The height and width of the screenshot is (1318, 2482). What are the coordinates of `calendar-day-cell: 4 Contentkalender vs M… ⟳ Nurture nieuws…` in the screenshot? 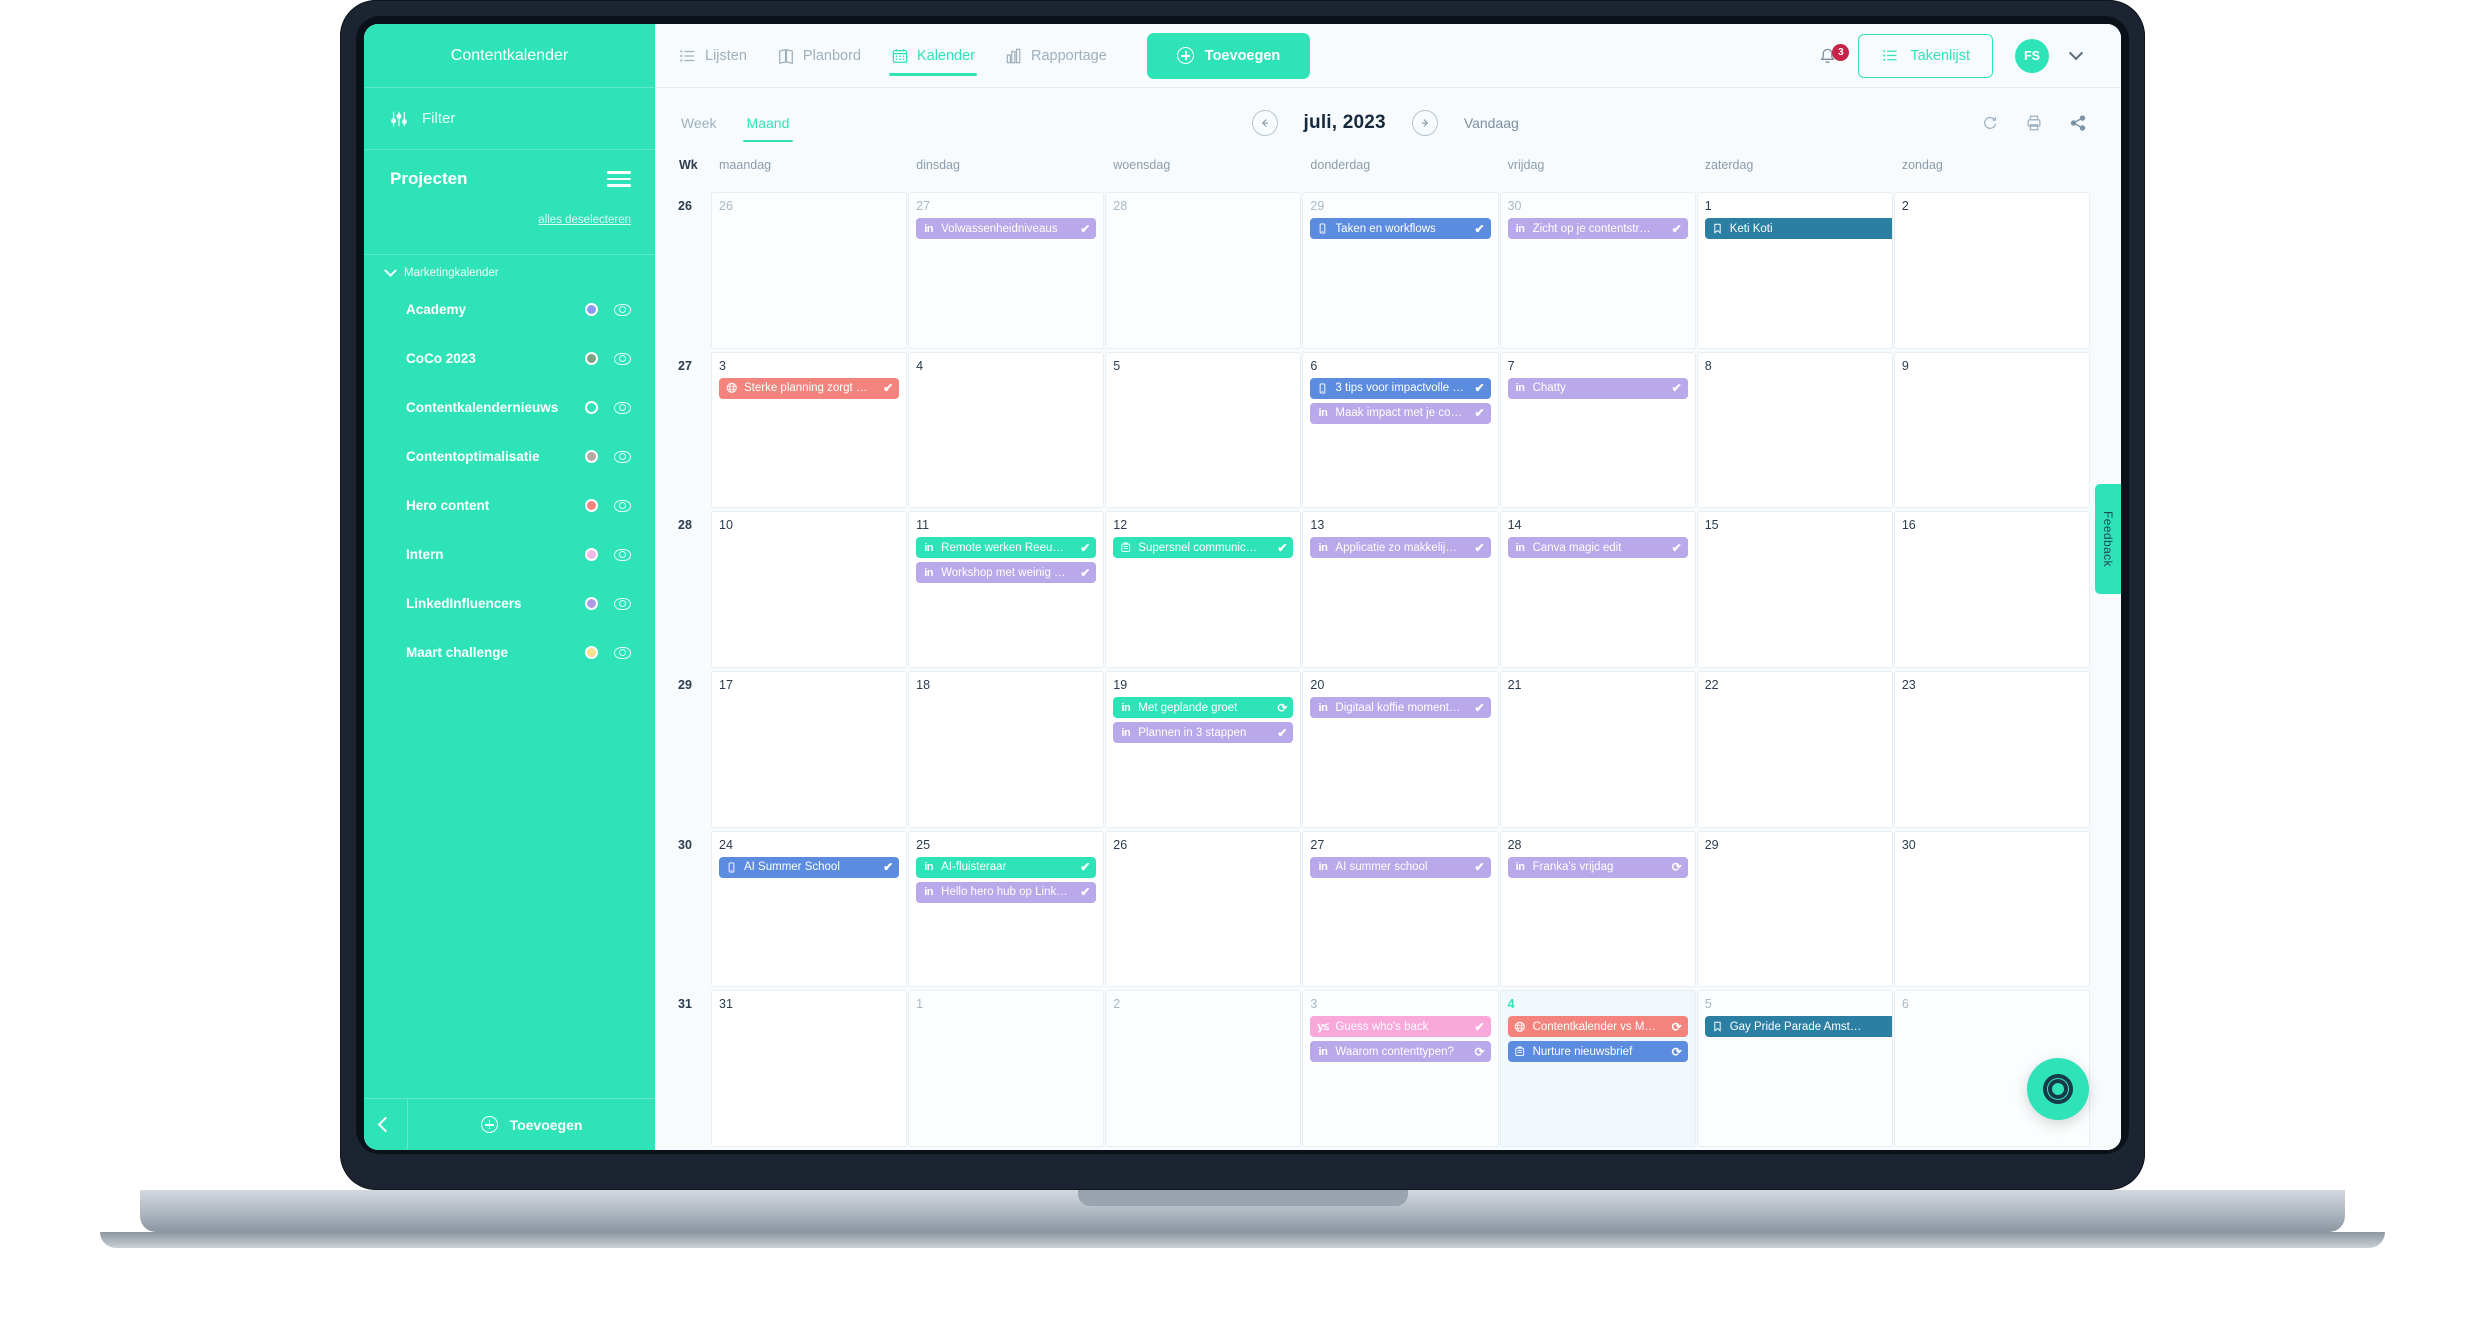 It's located at (1597, 1069).